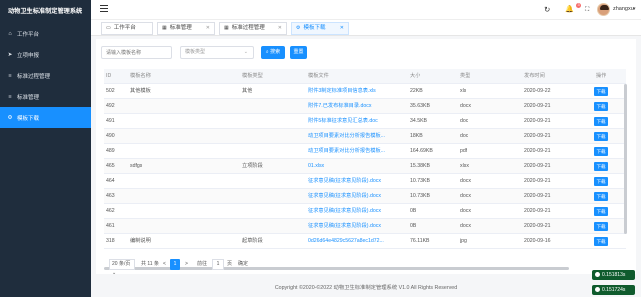  Describe the element at coordinates (298, 27) in the screenshot. I see `gear-icon: ⚙` at that location.